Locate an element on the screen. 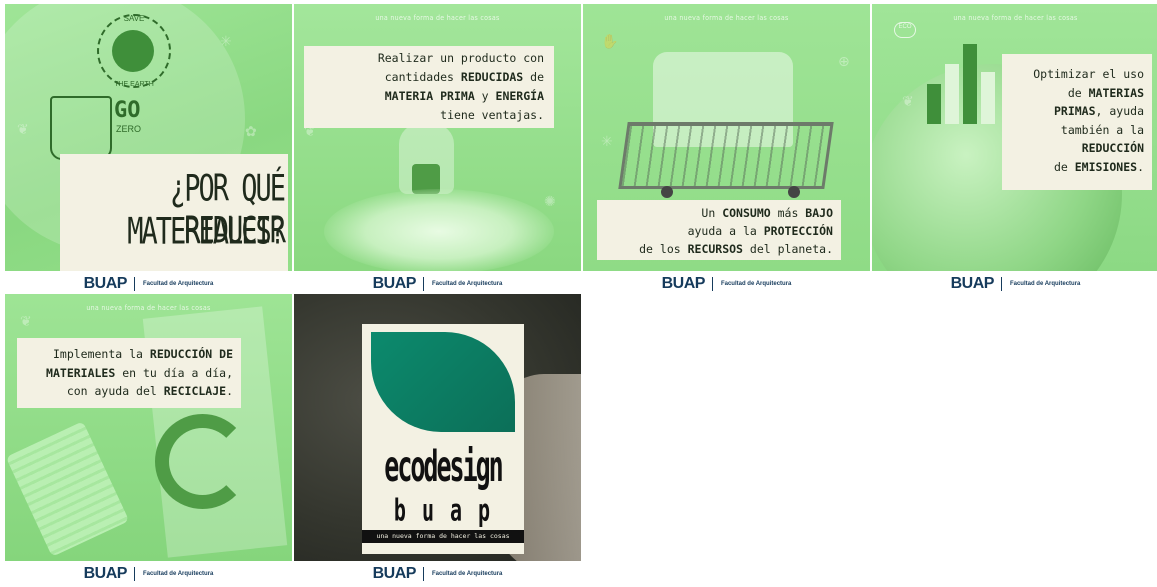 The image size is (1157, 587). earth-badge: SAVE THE EARTH is located at coordinates (134, 51).